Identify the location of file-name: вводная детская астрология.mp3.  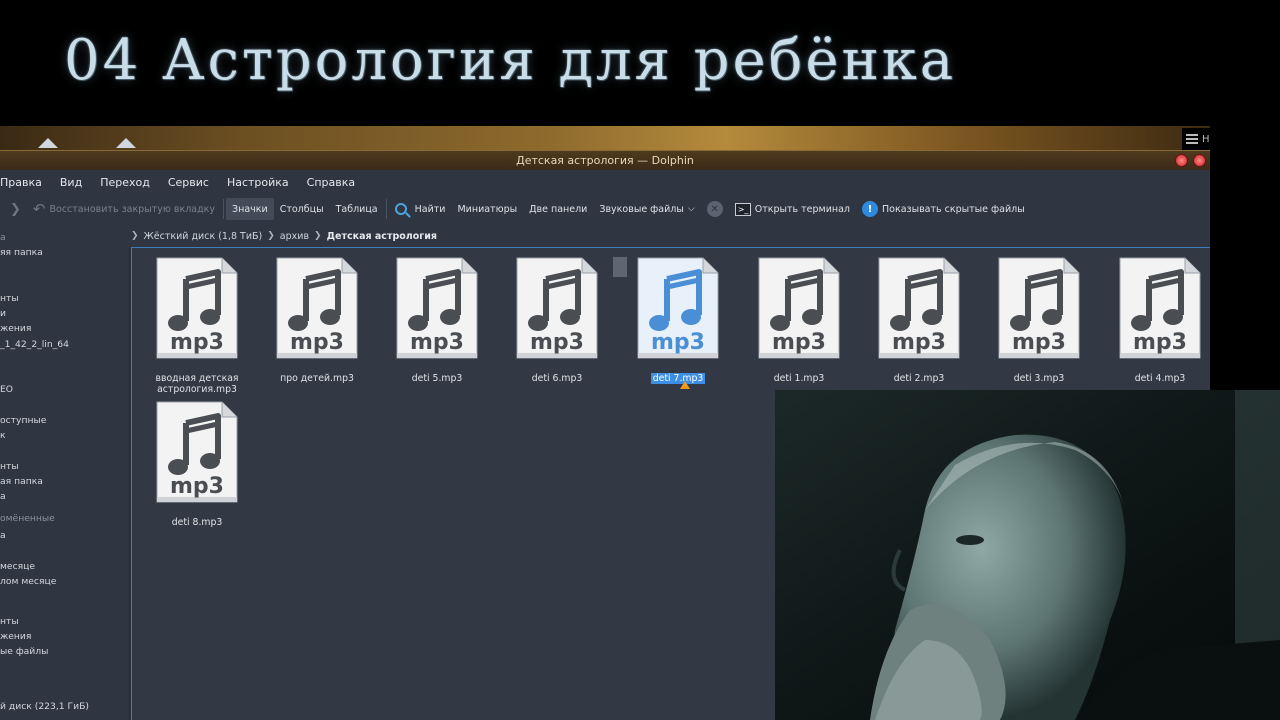
(197, 384).